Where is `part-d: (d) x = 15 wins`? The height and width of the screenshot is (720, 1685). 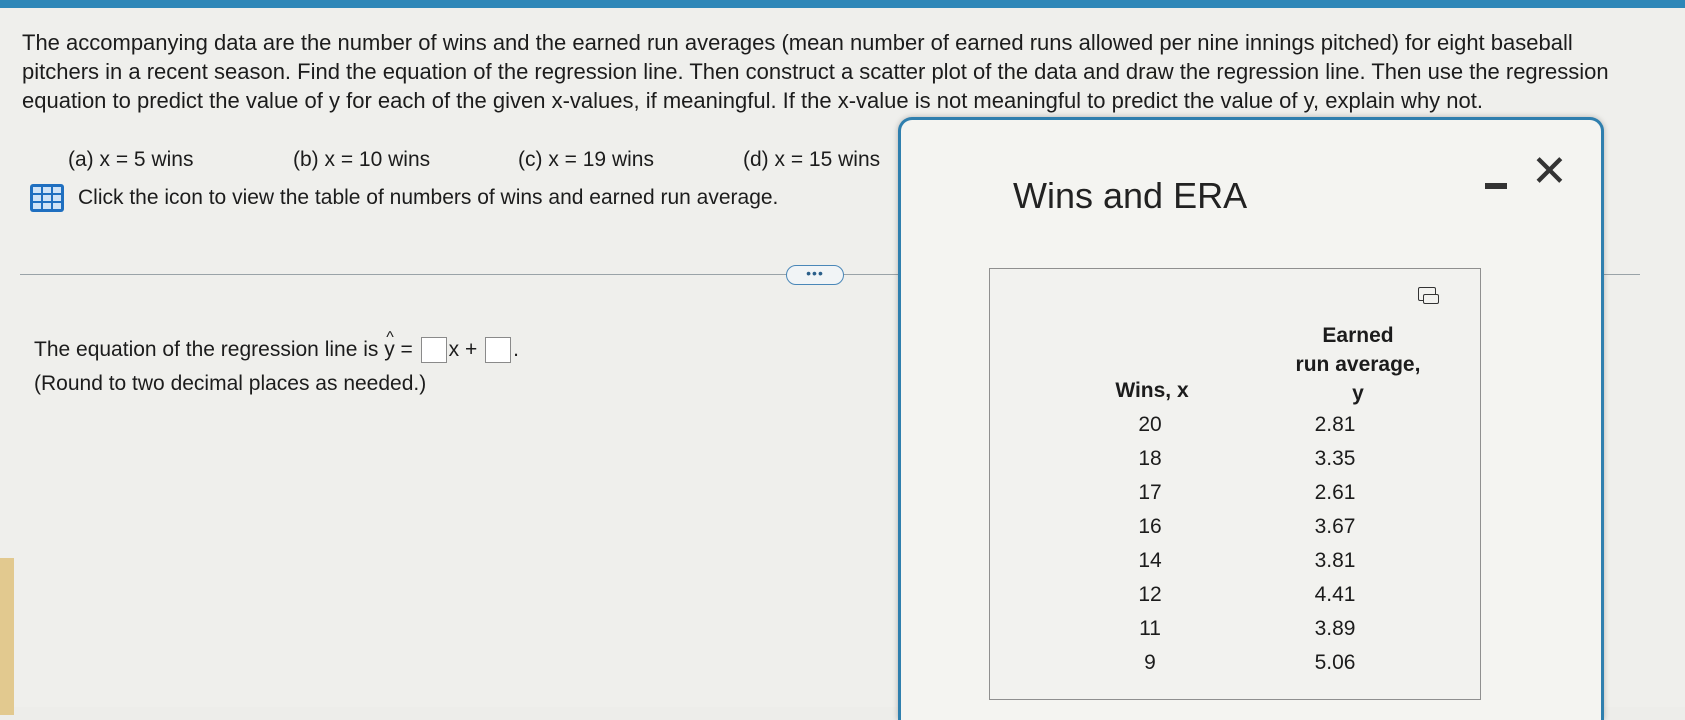
part-d: (d) x = 15 wins is located at coordinates (812, 159).